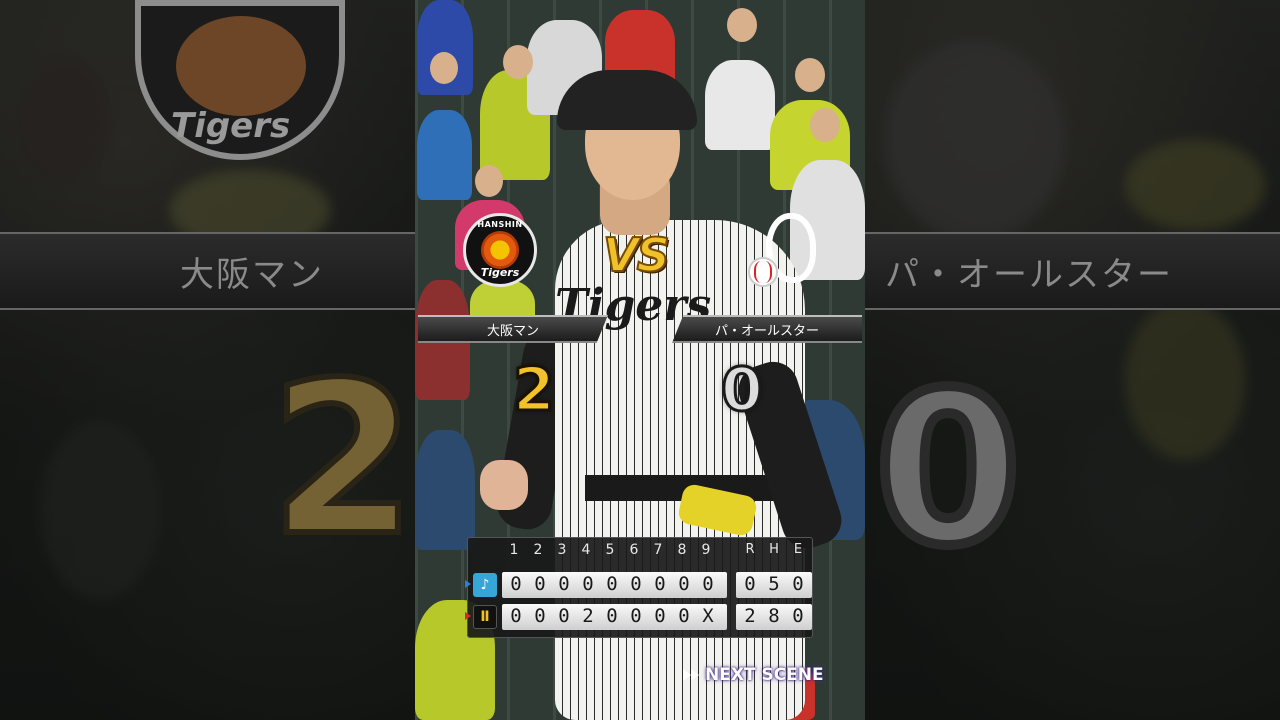  I want to click on tiger-emblem-icon, so click(500, 250).